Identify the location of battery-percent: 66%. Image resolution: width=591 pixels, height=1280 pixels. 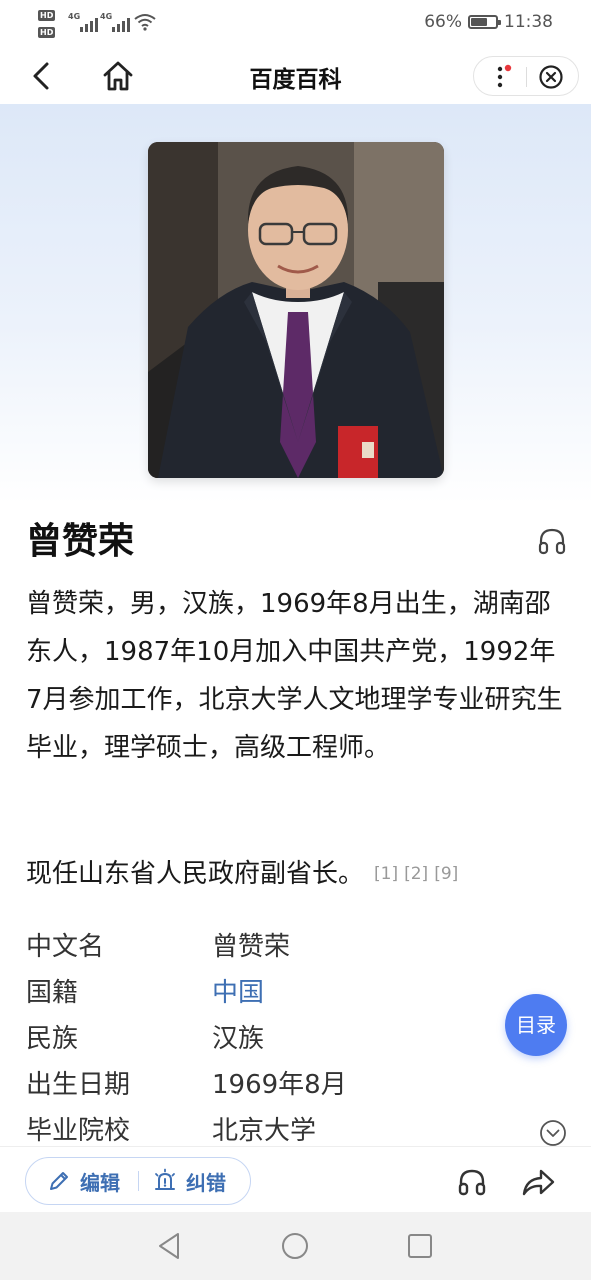
(443, 22).